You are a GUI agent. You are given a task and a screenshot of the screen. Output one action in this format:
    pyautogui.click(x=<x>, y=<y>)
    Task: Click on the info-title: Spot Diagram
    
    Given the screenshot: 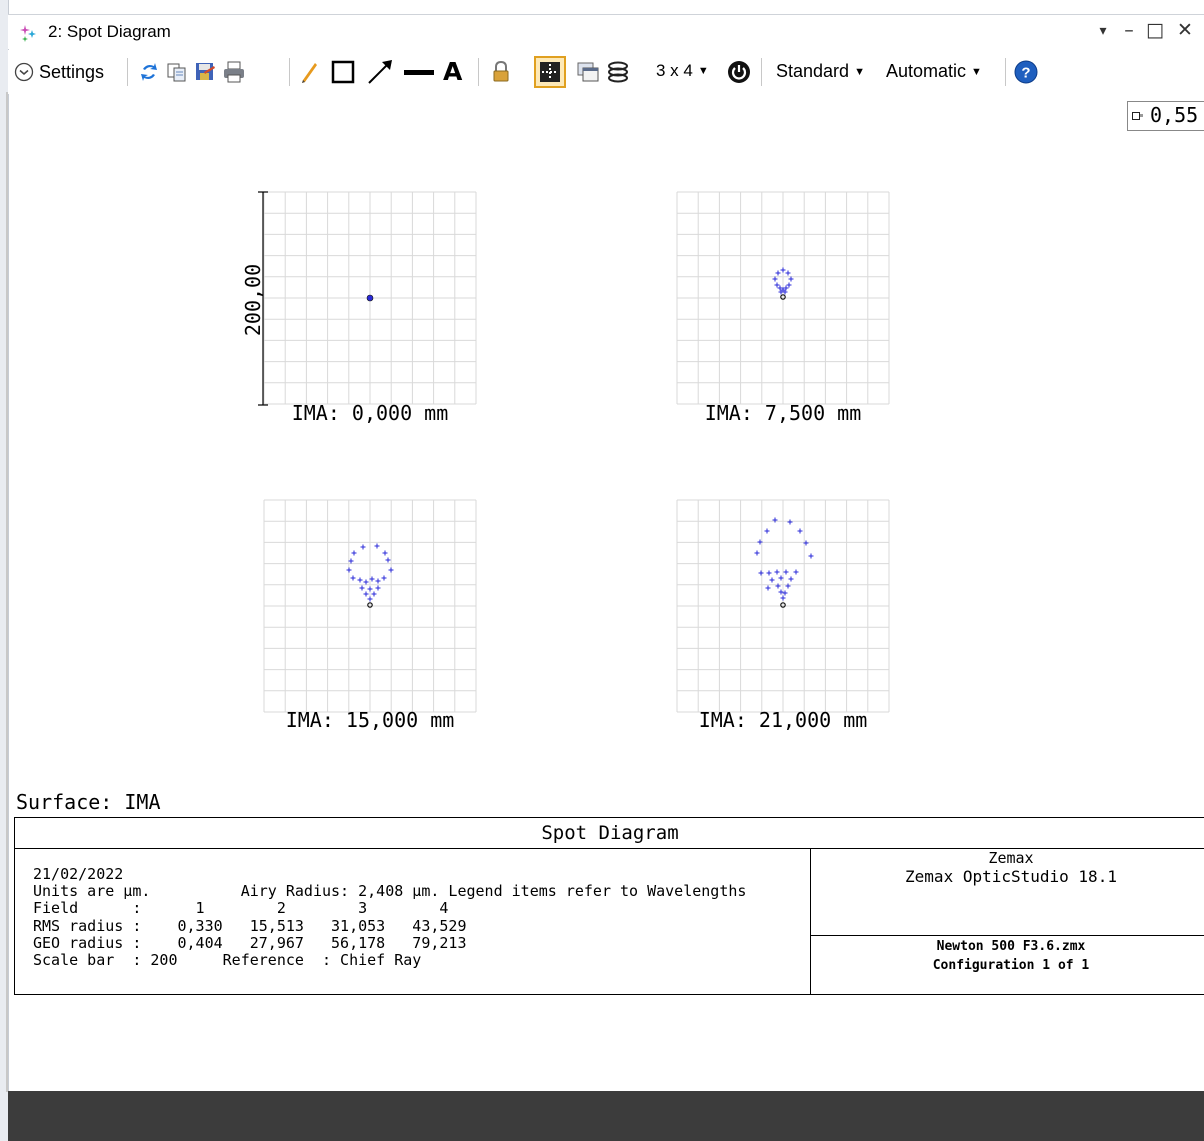 What is the action you would take?
    pyautogui.click(x=609, y=833)
    